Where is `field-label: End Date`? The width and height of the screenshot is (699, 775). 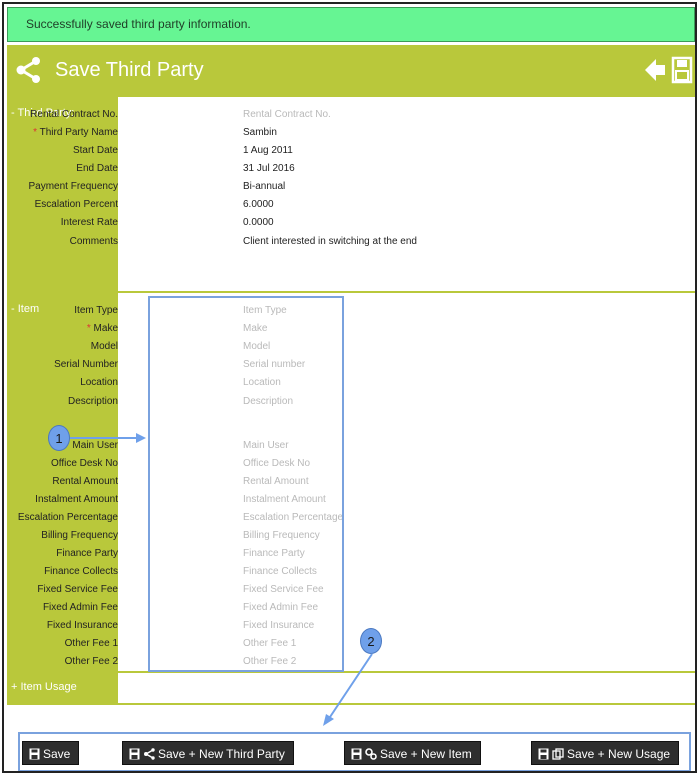
field-label: End Date is located at coordinates (97, 168).